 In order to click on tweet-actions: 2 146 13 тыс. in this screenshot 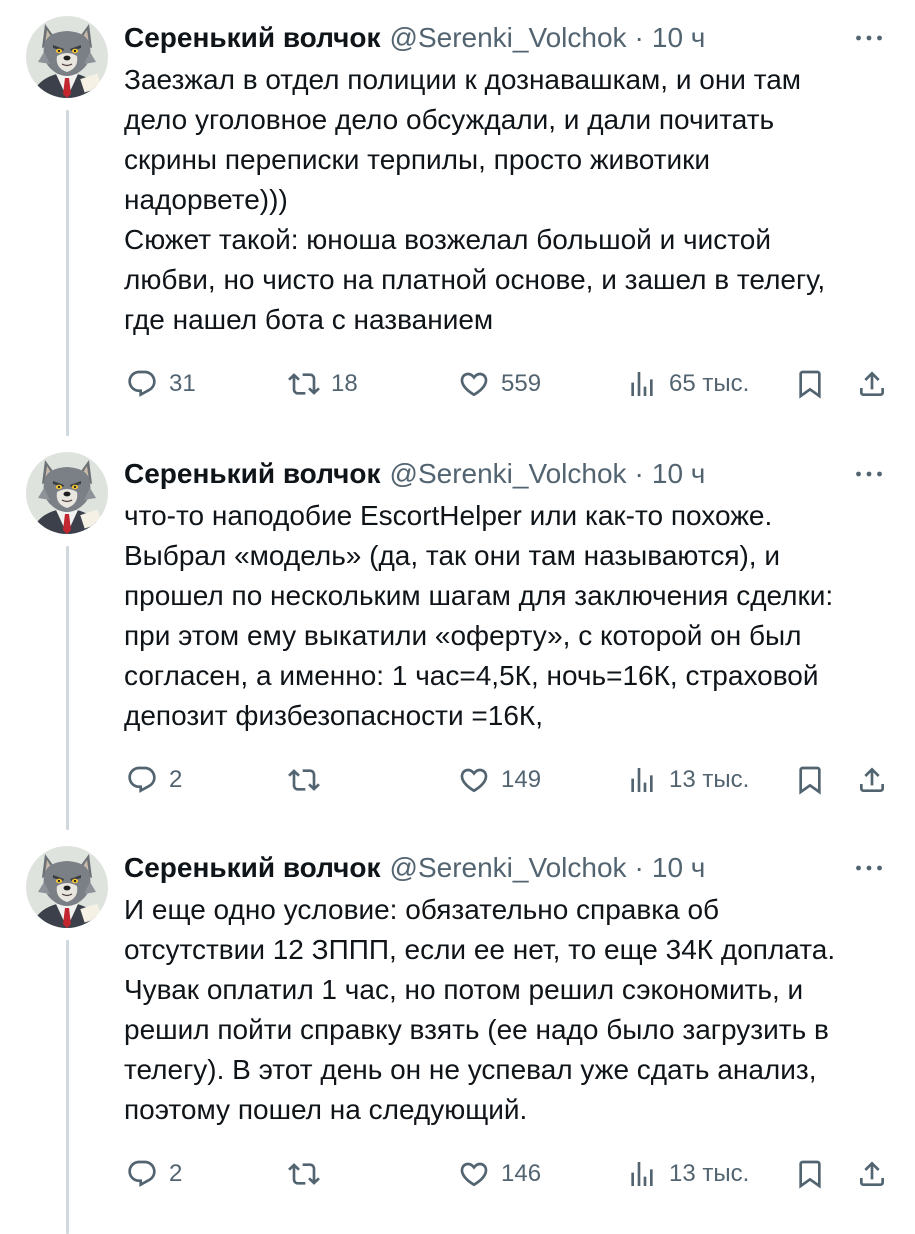, I will do `click(519, 1174)`.